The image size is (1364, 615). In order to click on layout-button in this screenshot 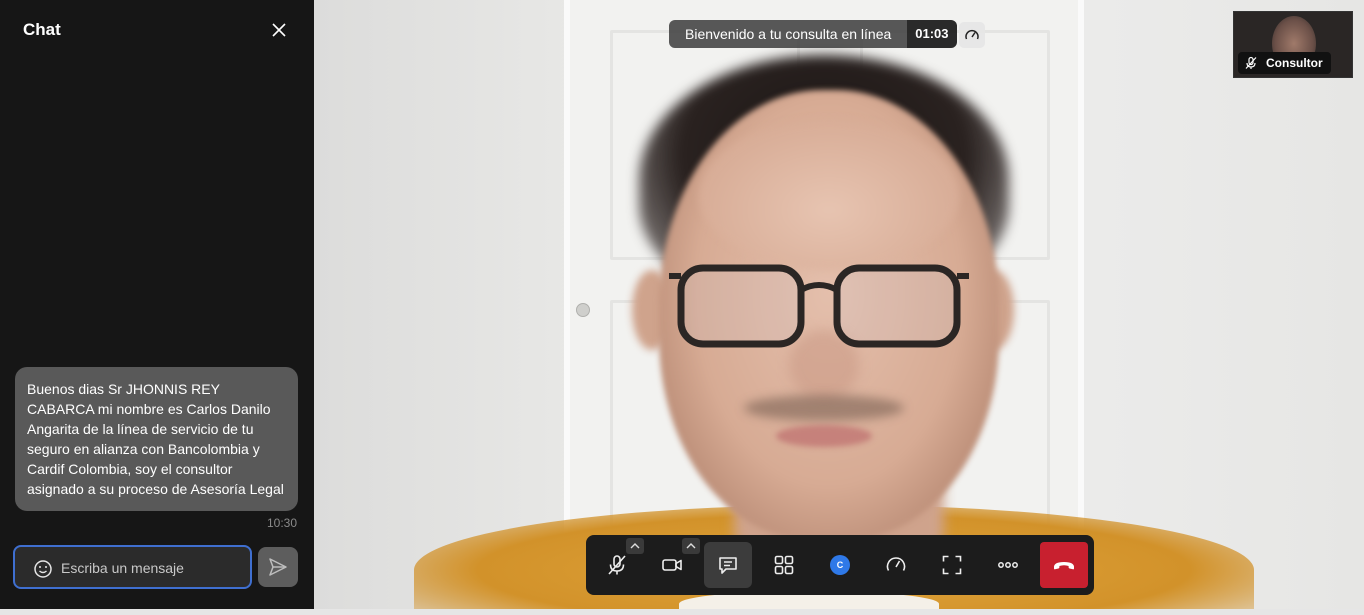, I will do `click(784, 565)`.